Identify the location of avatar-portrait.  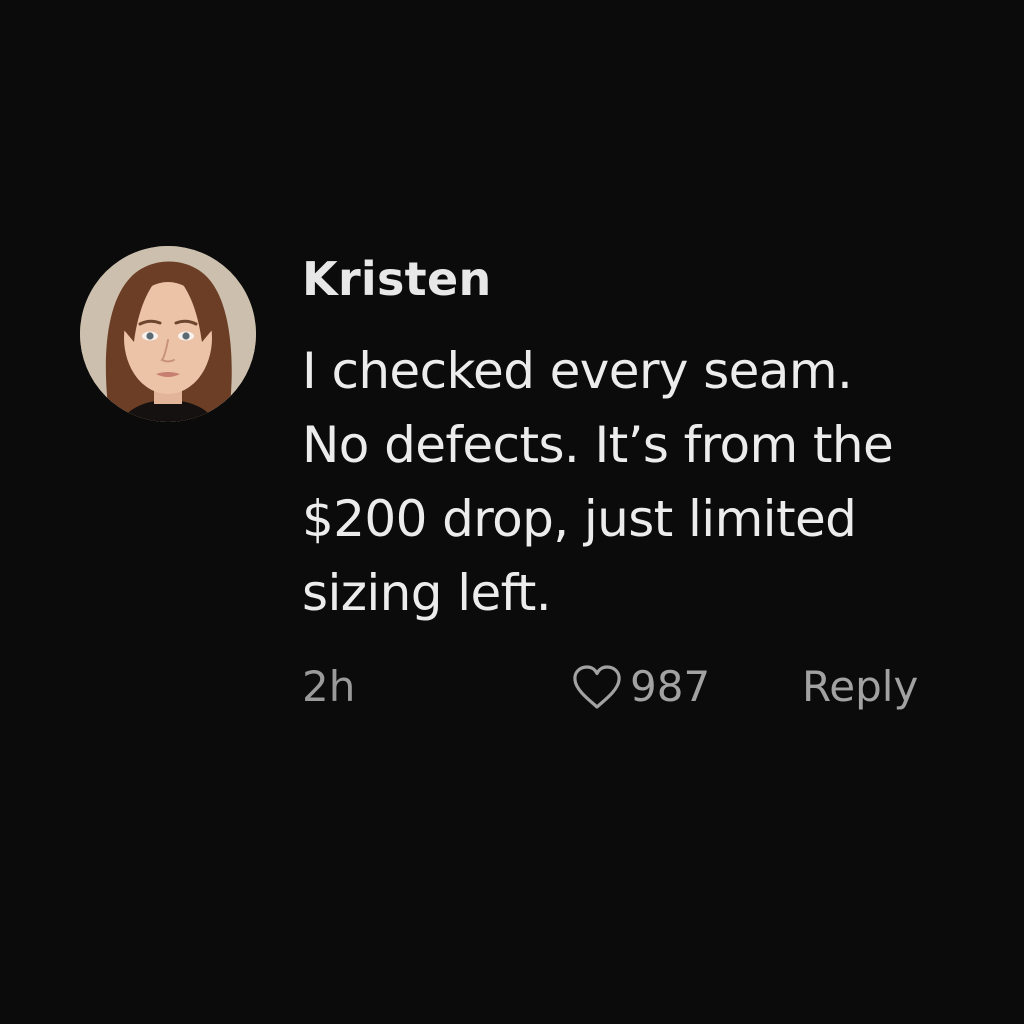
(168, 334).